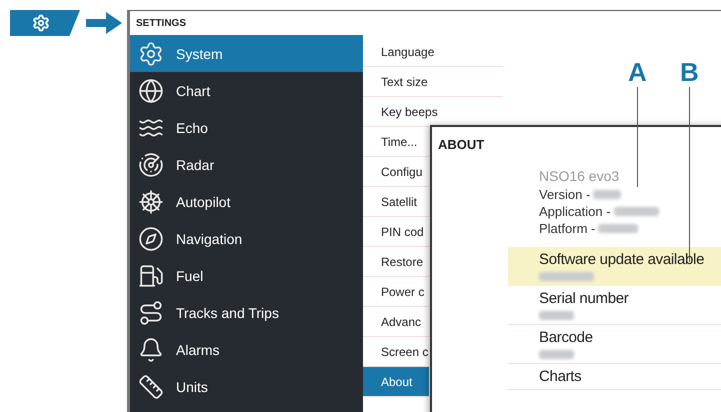 Image resolution: width=721 pixels, height=412 pixels. What do you see at coordinates (246, 201) in the screenshot?
I see `category-item: Autopilot` at bounding box center [246, 201].